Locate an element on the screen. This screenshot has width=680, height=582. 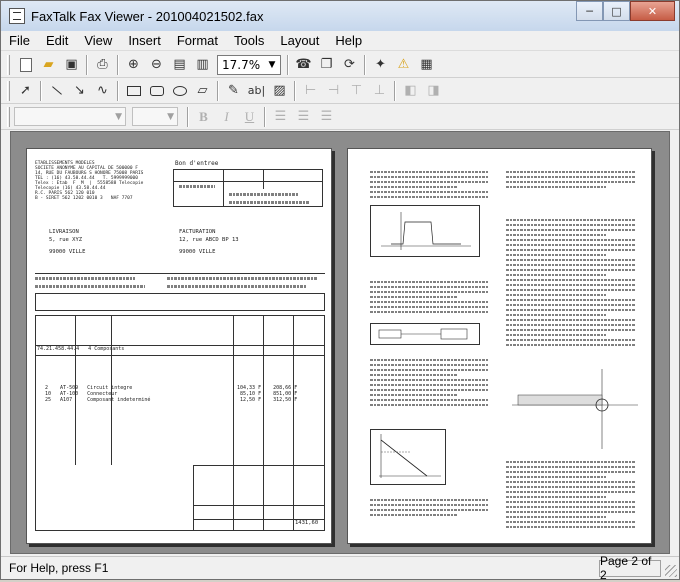
menu-view: View is located at coordinates (98, 41).